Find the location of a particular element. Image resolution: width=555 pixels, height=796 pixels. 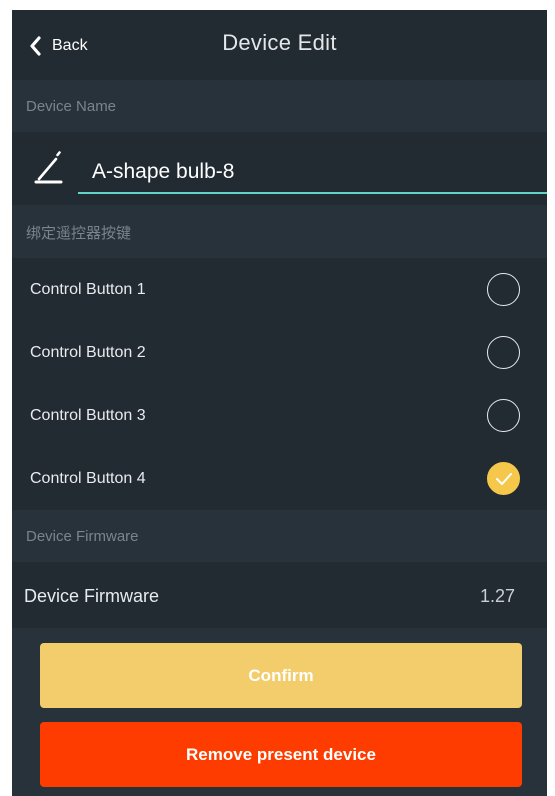

control-button-row-2: Control Button 2 is located at coordinates (279, 352).